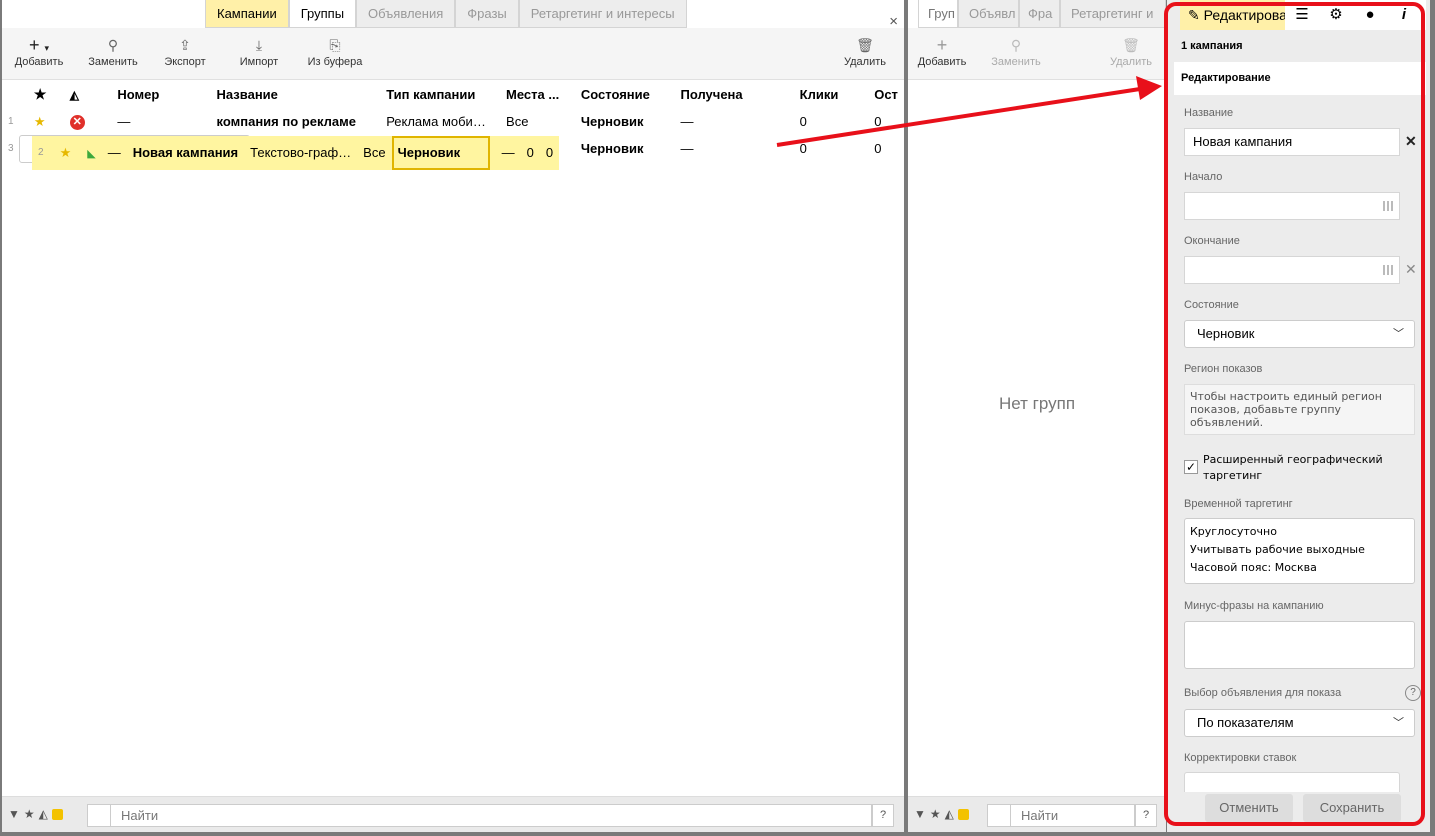 This screenshot has width=1435, height=836. I want to click on bid-adjust-field, so click(1292, 782).